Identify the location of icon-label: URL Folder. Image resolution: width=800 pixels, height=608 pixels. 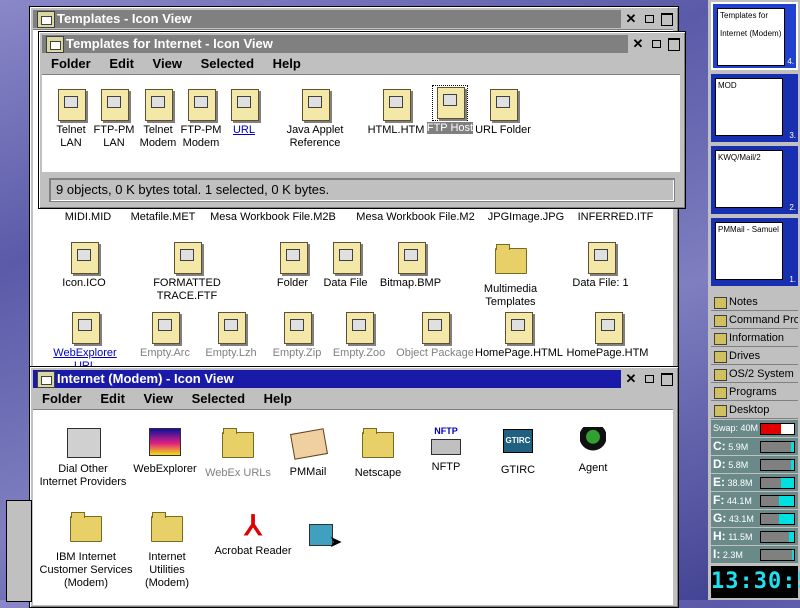
(503, 130).